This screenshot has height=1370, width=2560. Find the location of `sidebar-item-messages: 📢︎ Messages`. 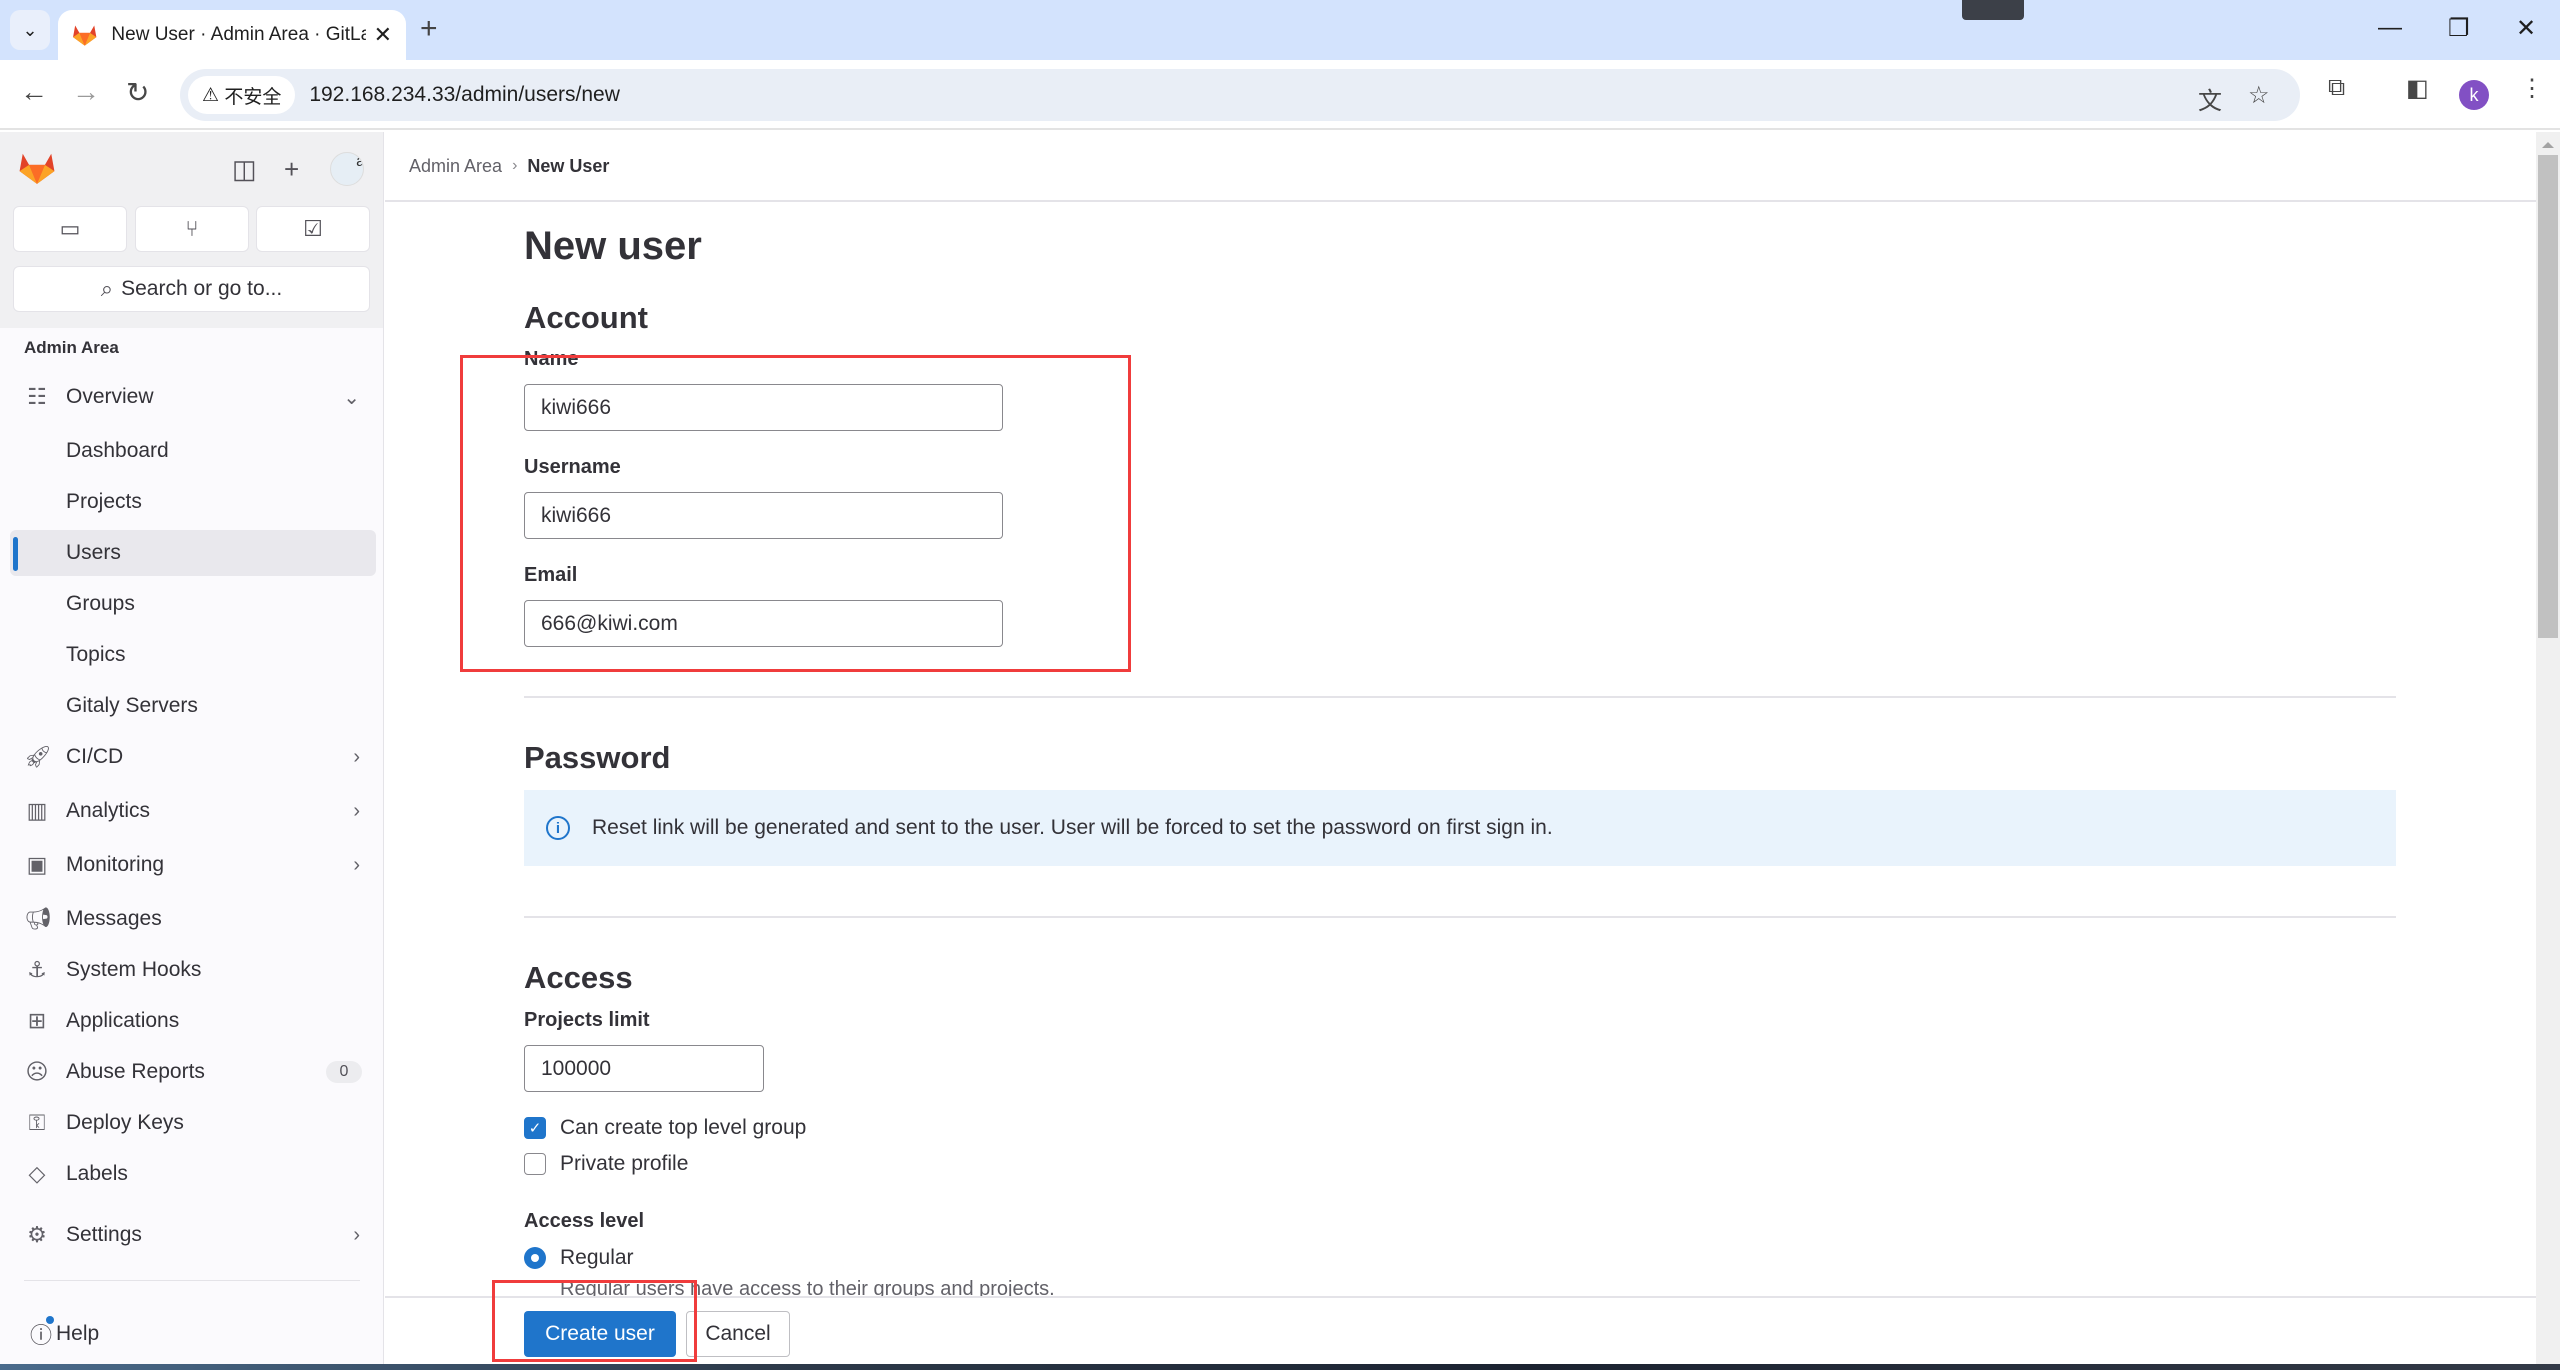

sidebar-item-messages: 📢︎ Messages is located at coordinates (193, 919).